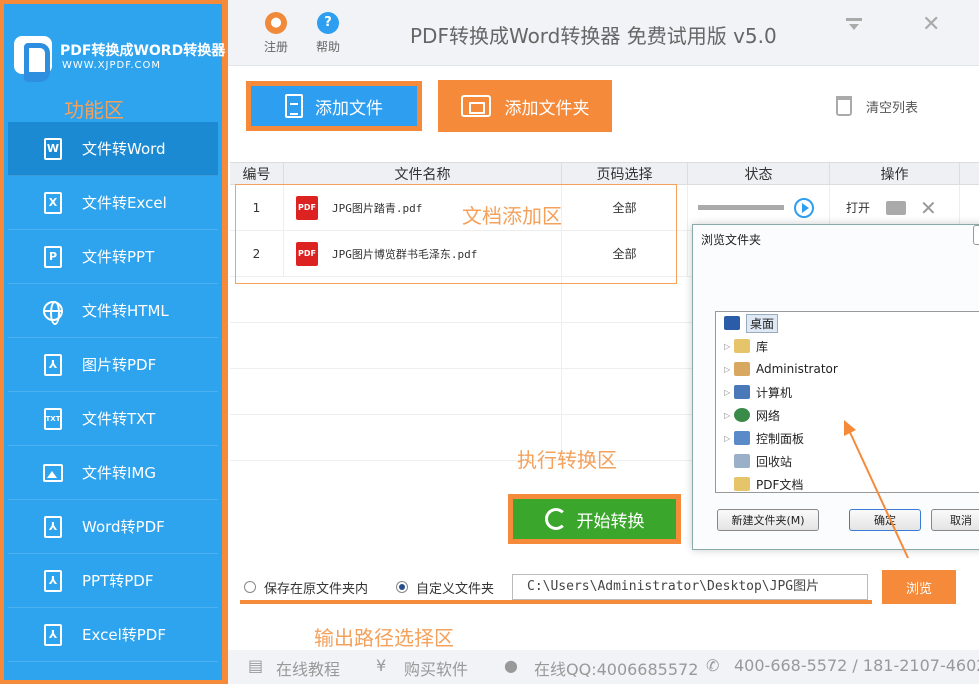 The width and height of the screenshot is (979, 684). I want to click on user-folder-icon, so click(742, 369).